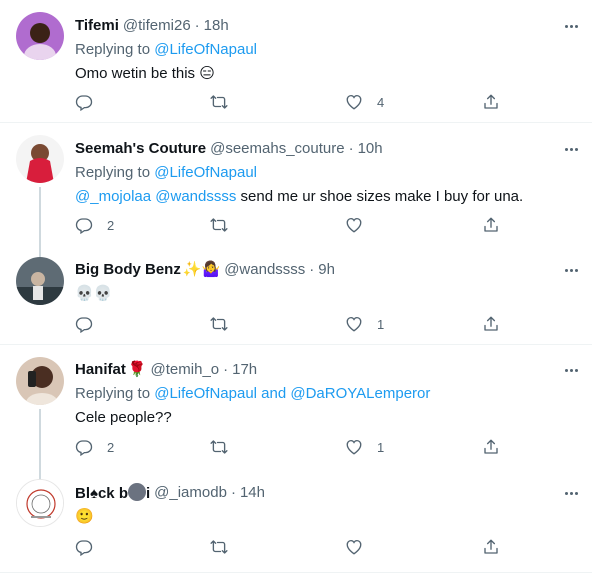  I want to click on timestamp: 9h, so click(326, 269).